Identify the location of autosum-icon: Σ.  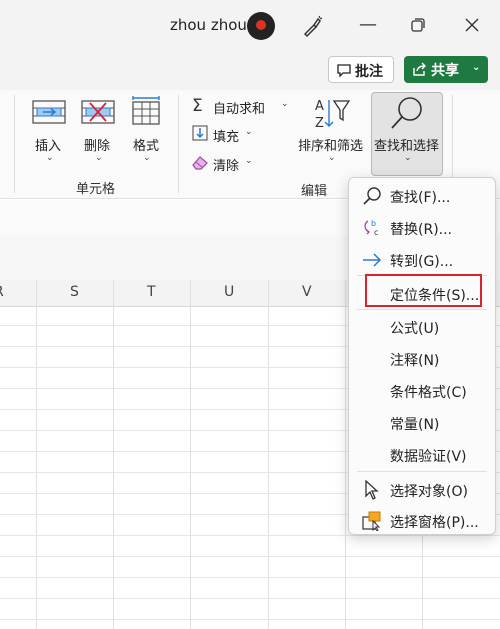
(197, 106).